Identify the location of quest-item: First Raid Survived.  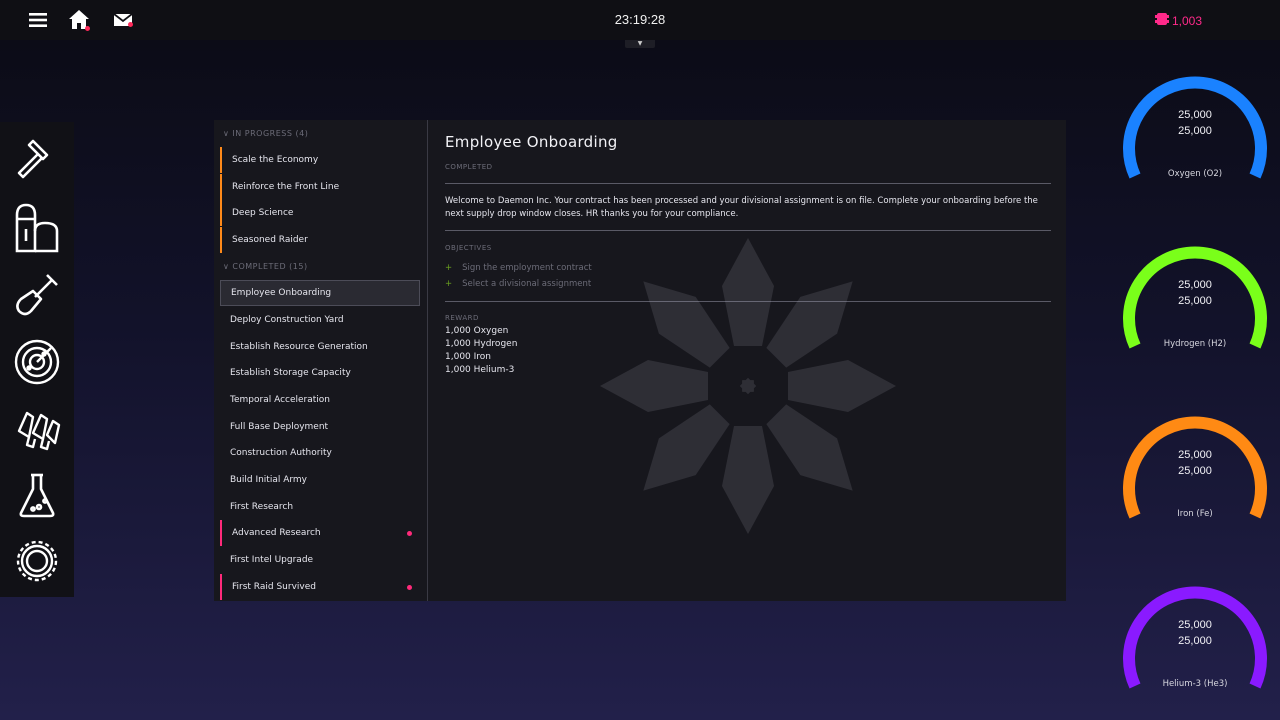
(320, 587).